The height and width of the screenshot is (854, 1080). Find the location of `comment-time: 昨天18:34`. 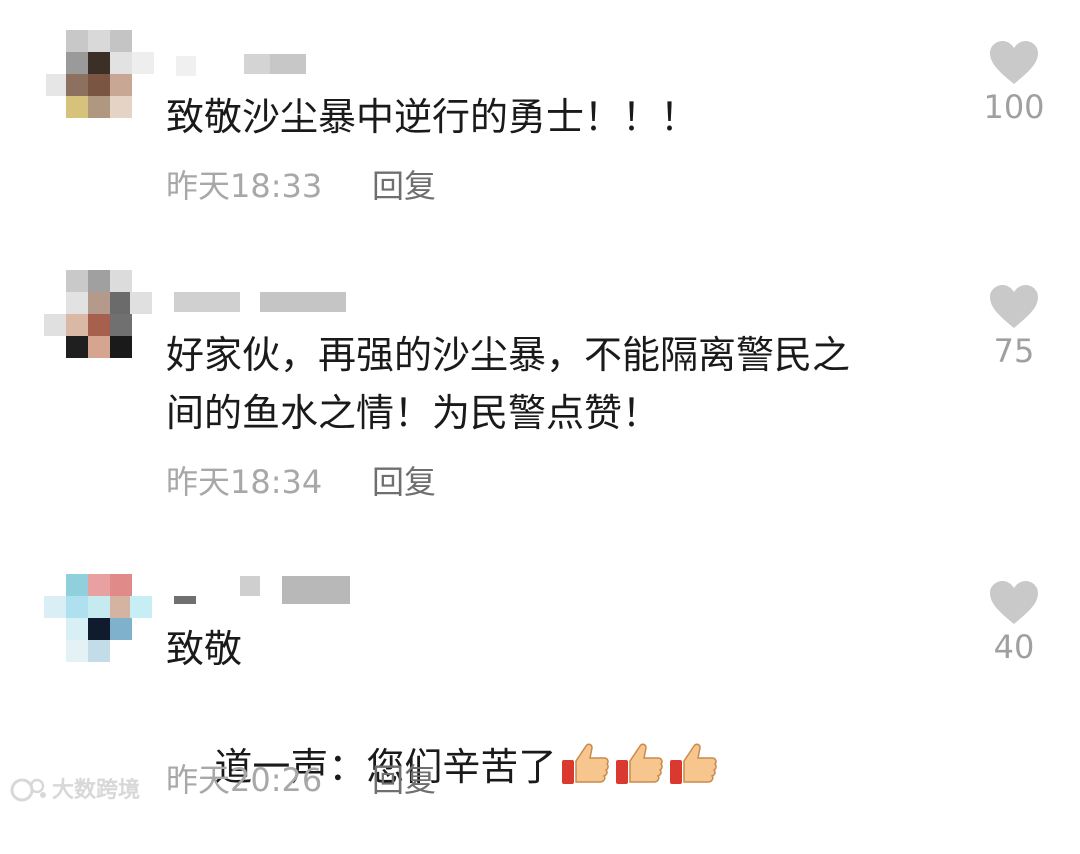

comment-time: 昨天18:34 is located at coordinates (244, 482).